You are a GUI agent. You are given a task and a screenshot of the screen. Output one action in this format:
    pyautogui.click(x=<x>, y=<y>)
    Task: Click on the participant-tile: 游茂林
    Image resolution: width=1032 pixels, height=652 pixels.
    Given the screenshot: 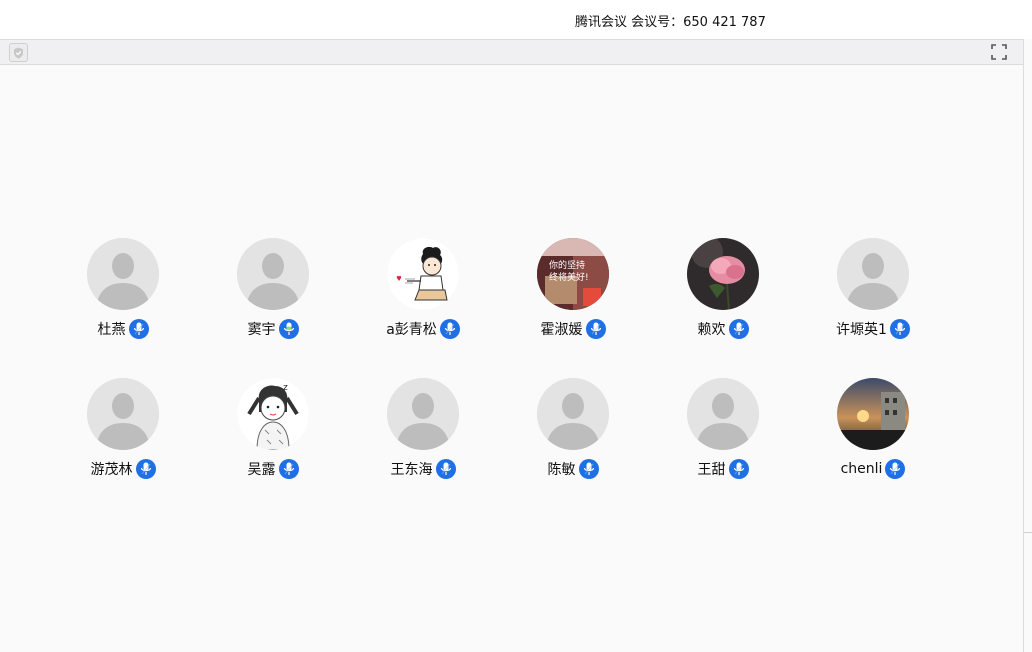 What is the action you would take?
    pyautogui.click(x=123, y=429)
    